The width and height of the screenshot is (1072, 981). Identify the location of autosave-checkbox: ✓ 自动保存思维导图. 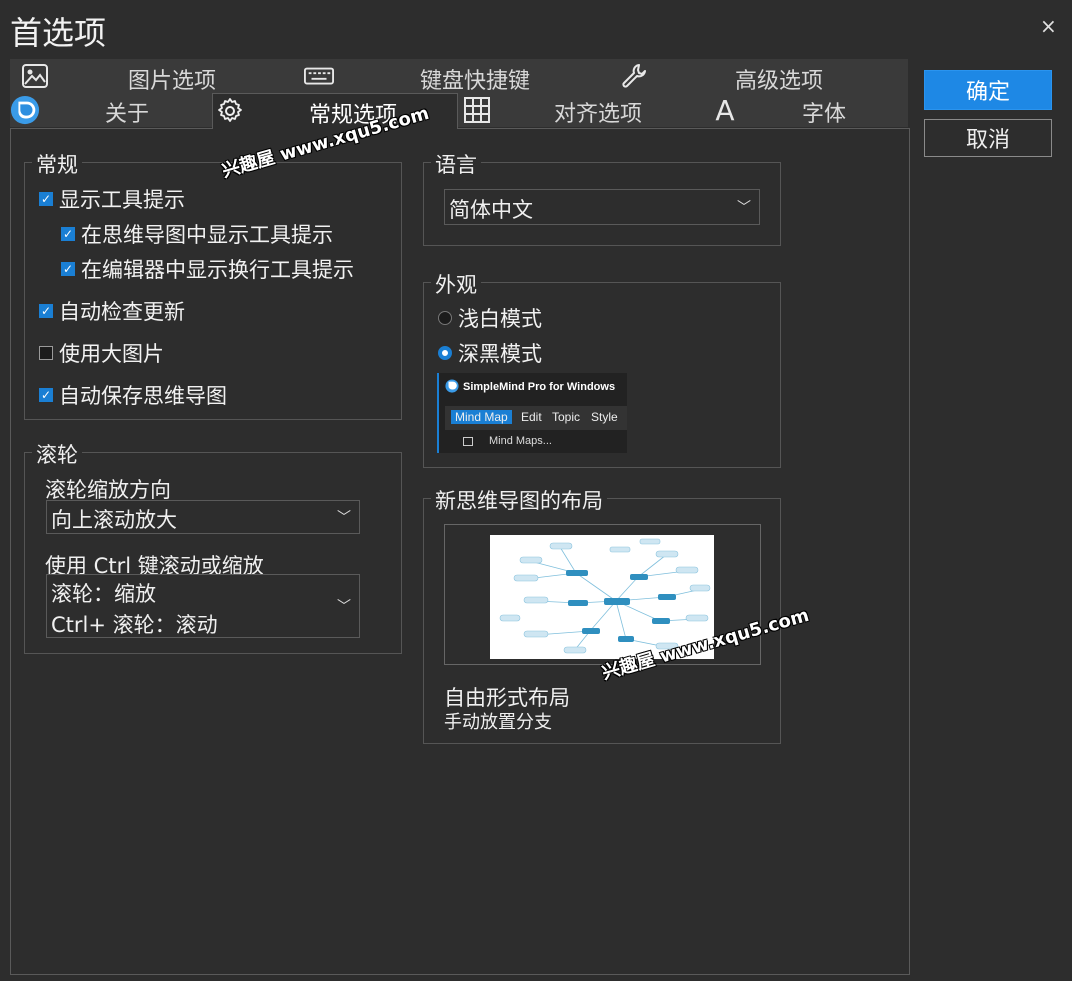
(133, 395).